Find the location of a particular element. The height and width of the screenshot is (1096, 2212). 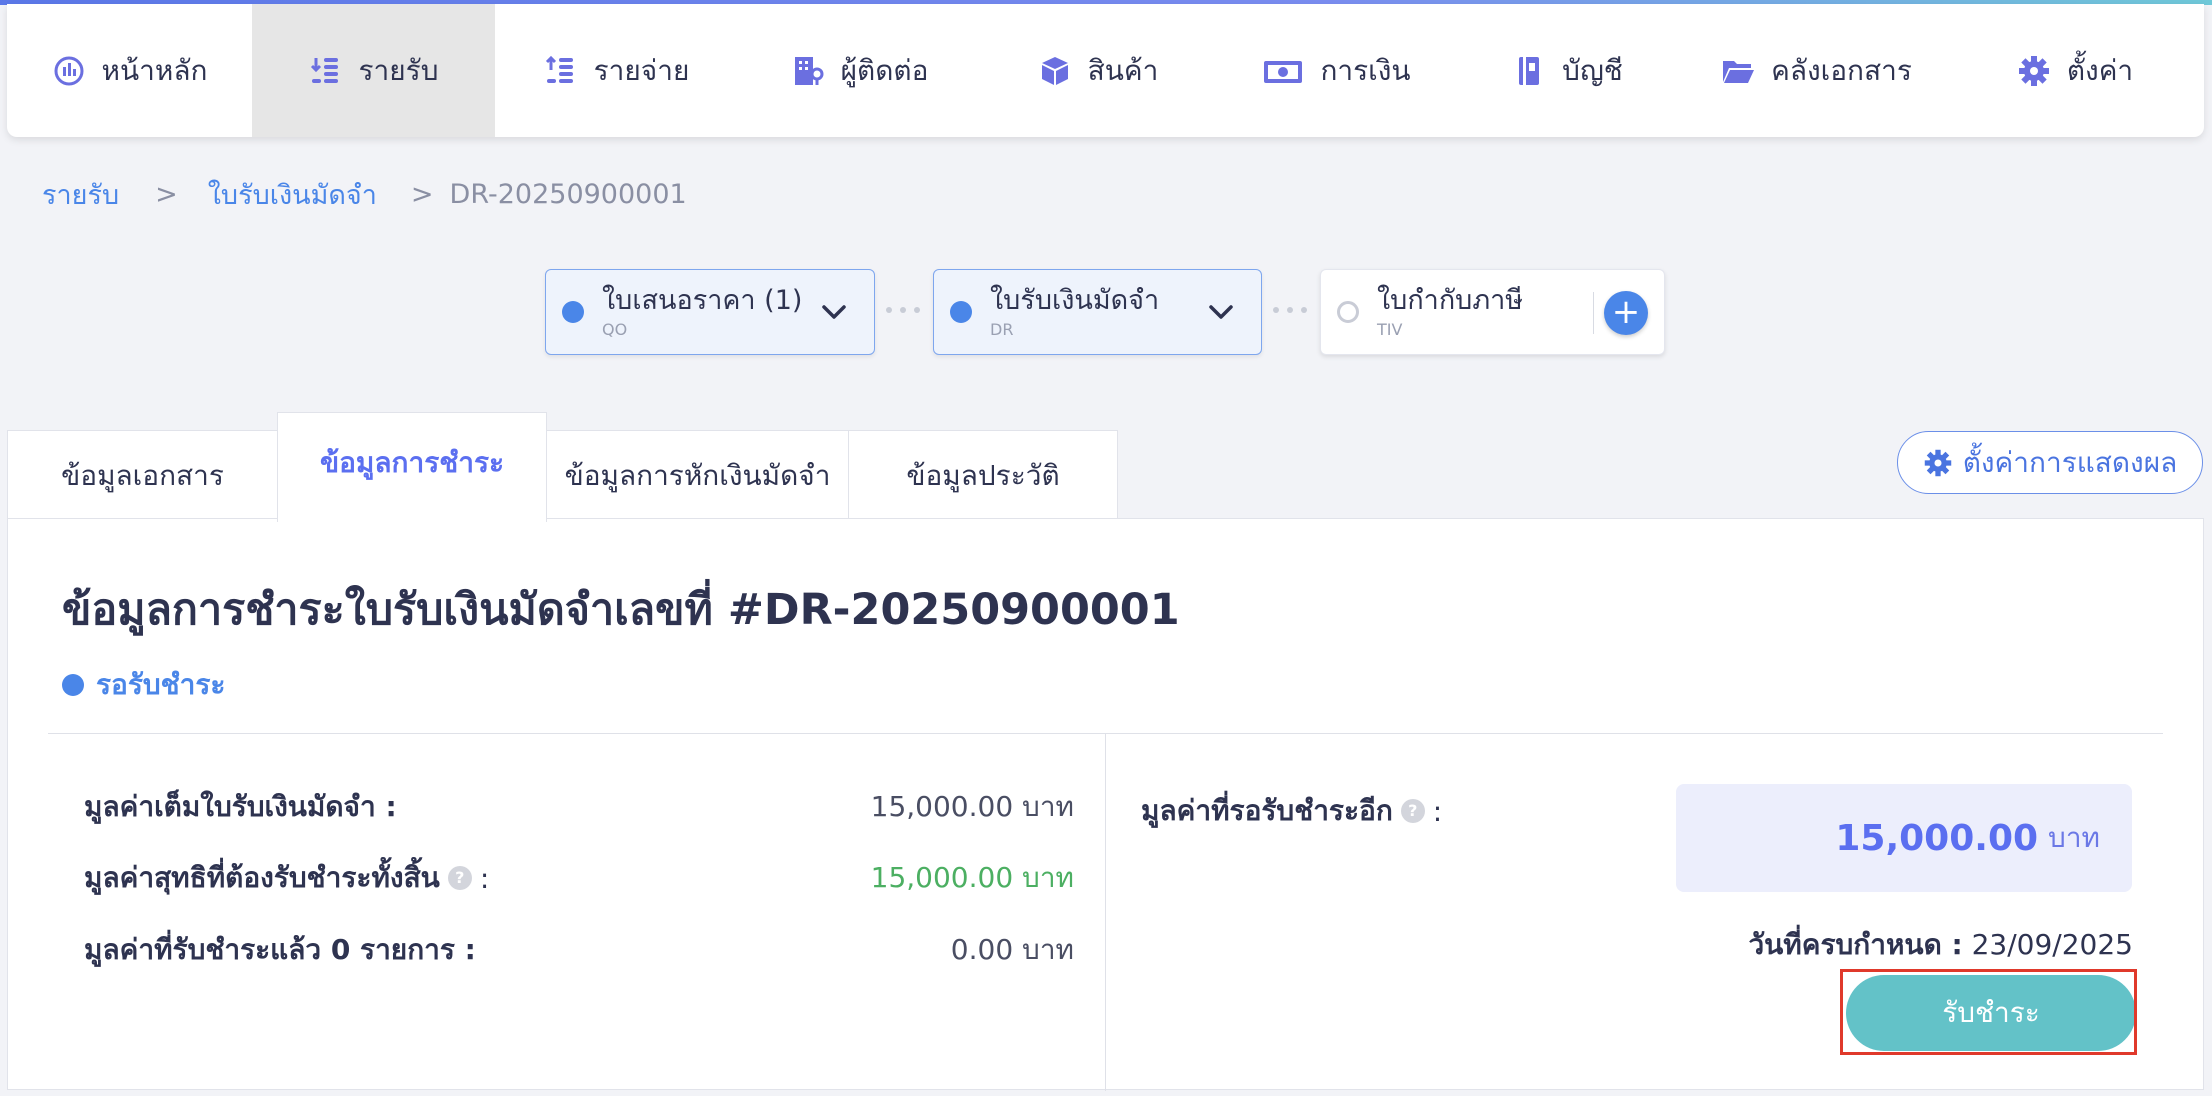

nav-item-settings: ตั้งค่า is located at coordinates (2075, 70).